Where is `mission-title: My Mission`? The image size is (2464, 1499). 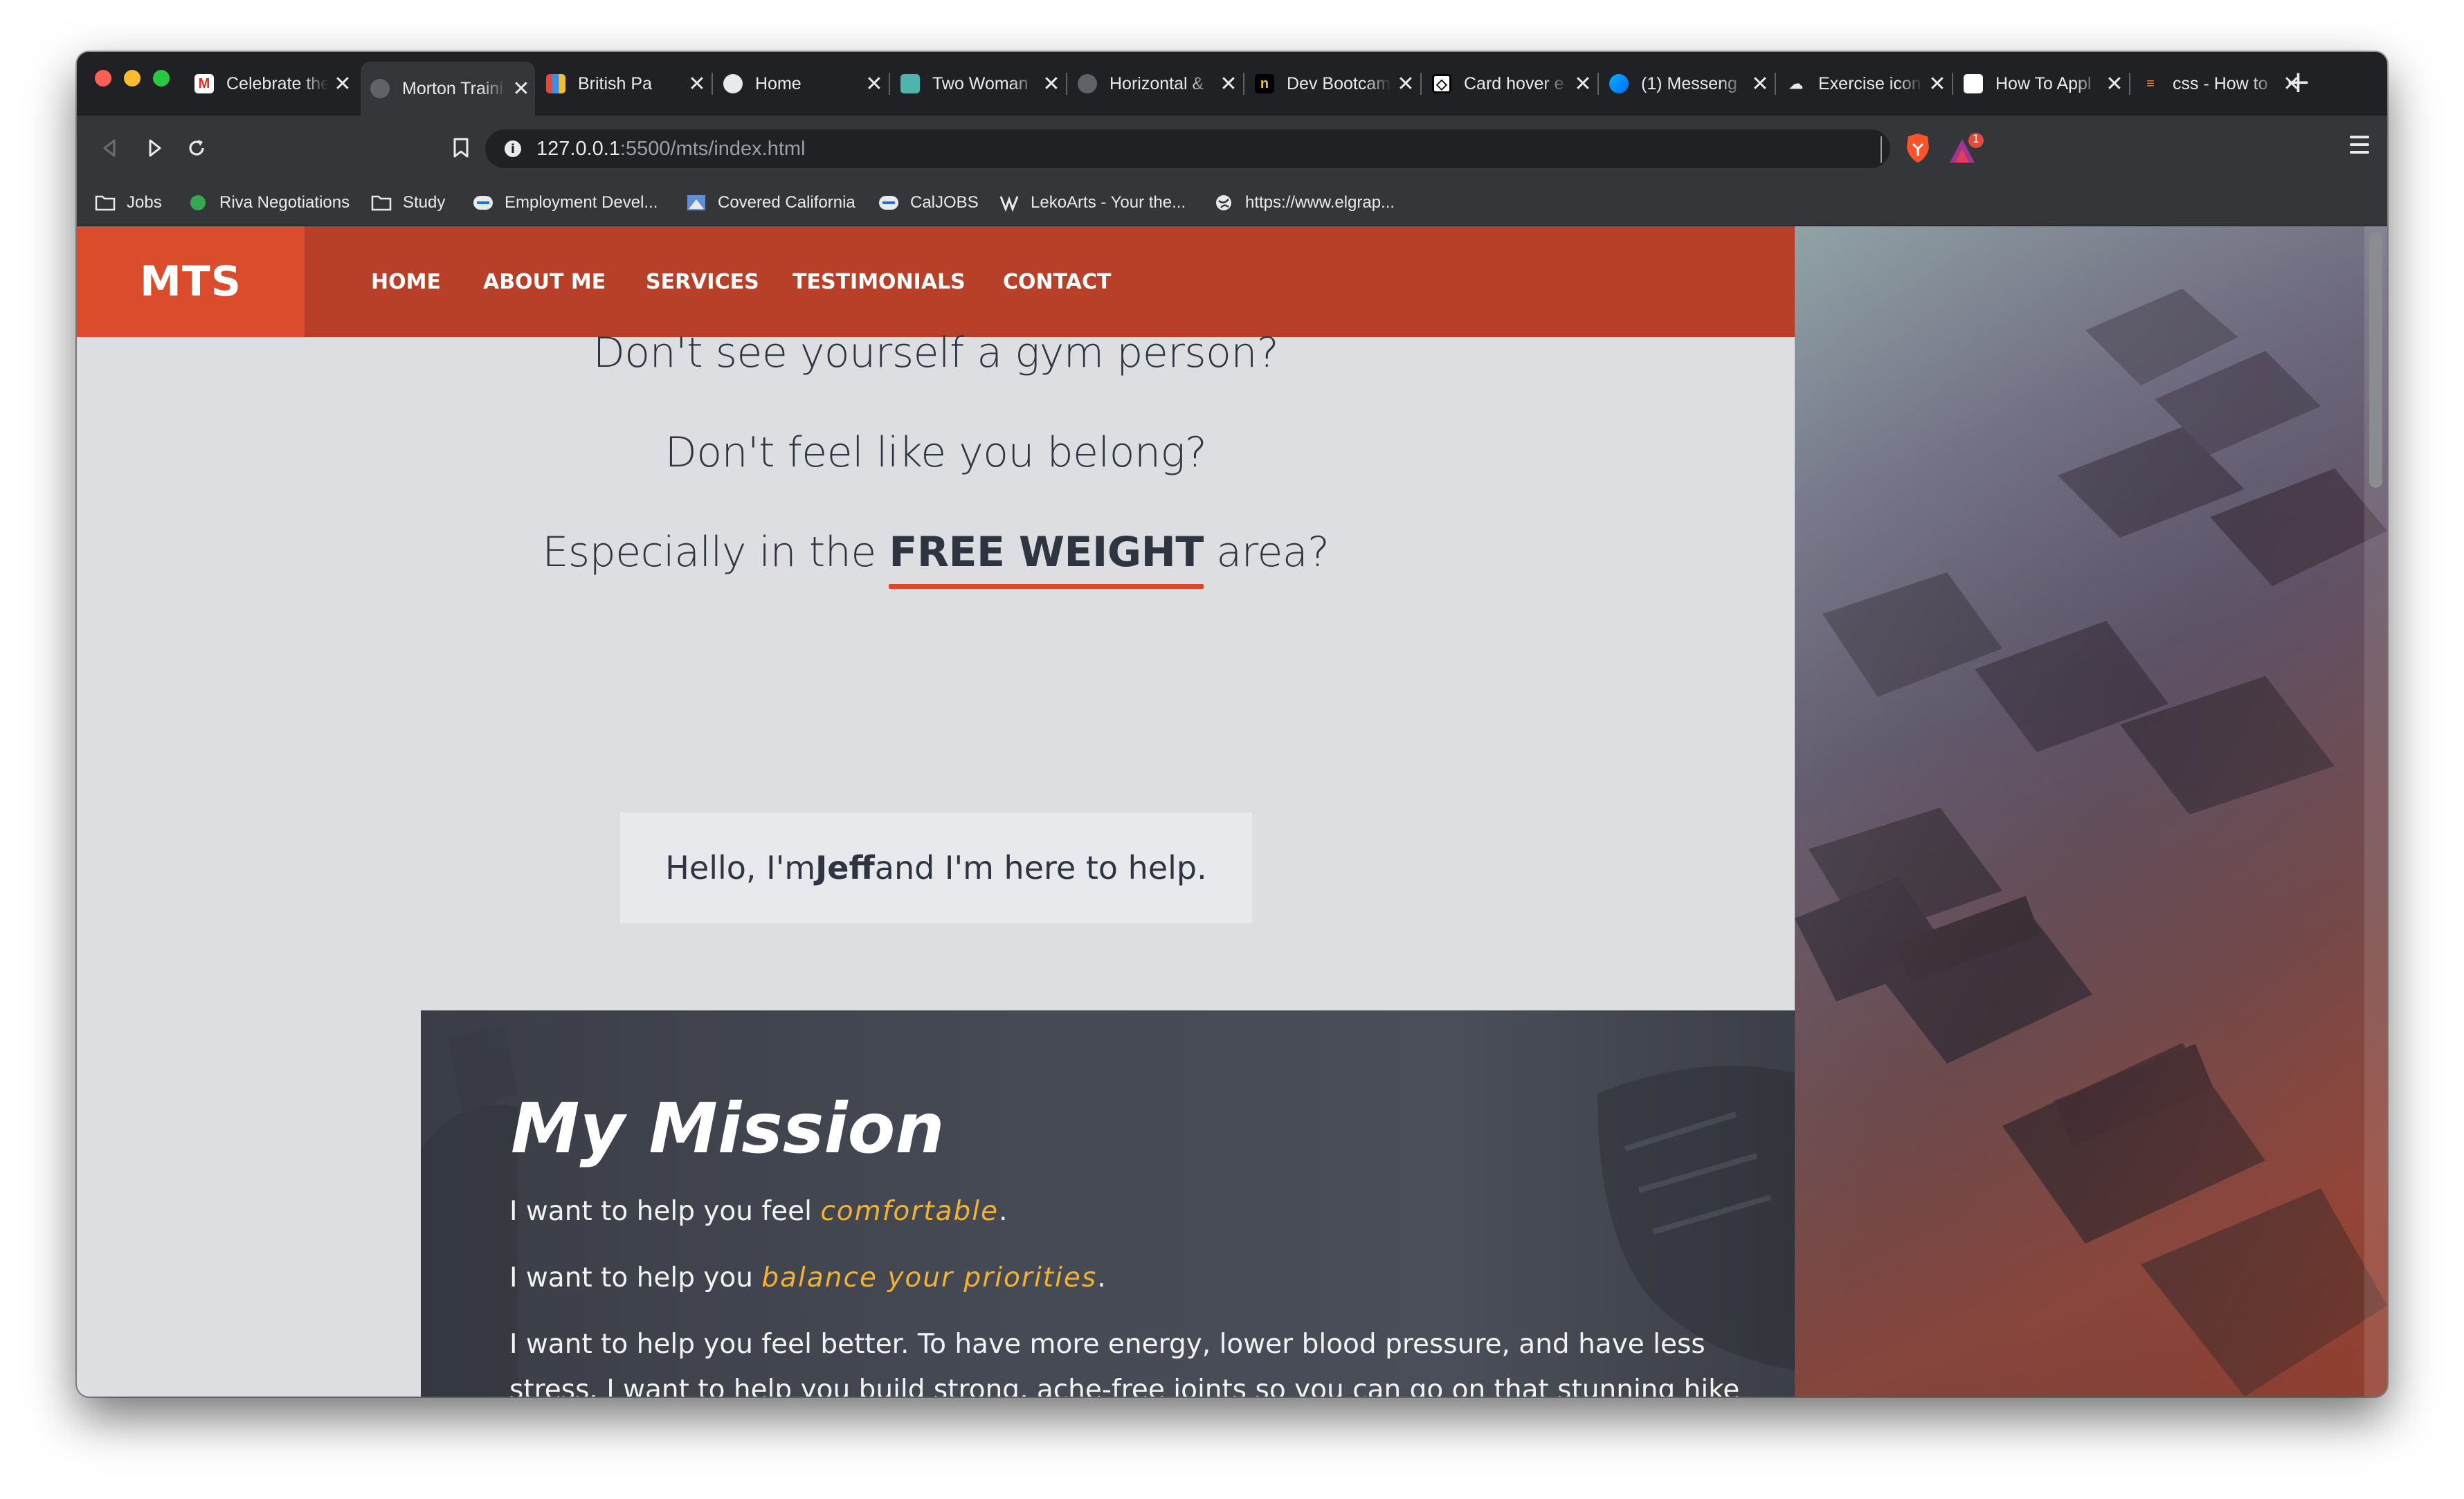
mission-title: My Mission is located at coordinates (728, 1129).